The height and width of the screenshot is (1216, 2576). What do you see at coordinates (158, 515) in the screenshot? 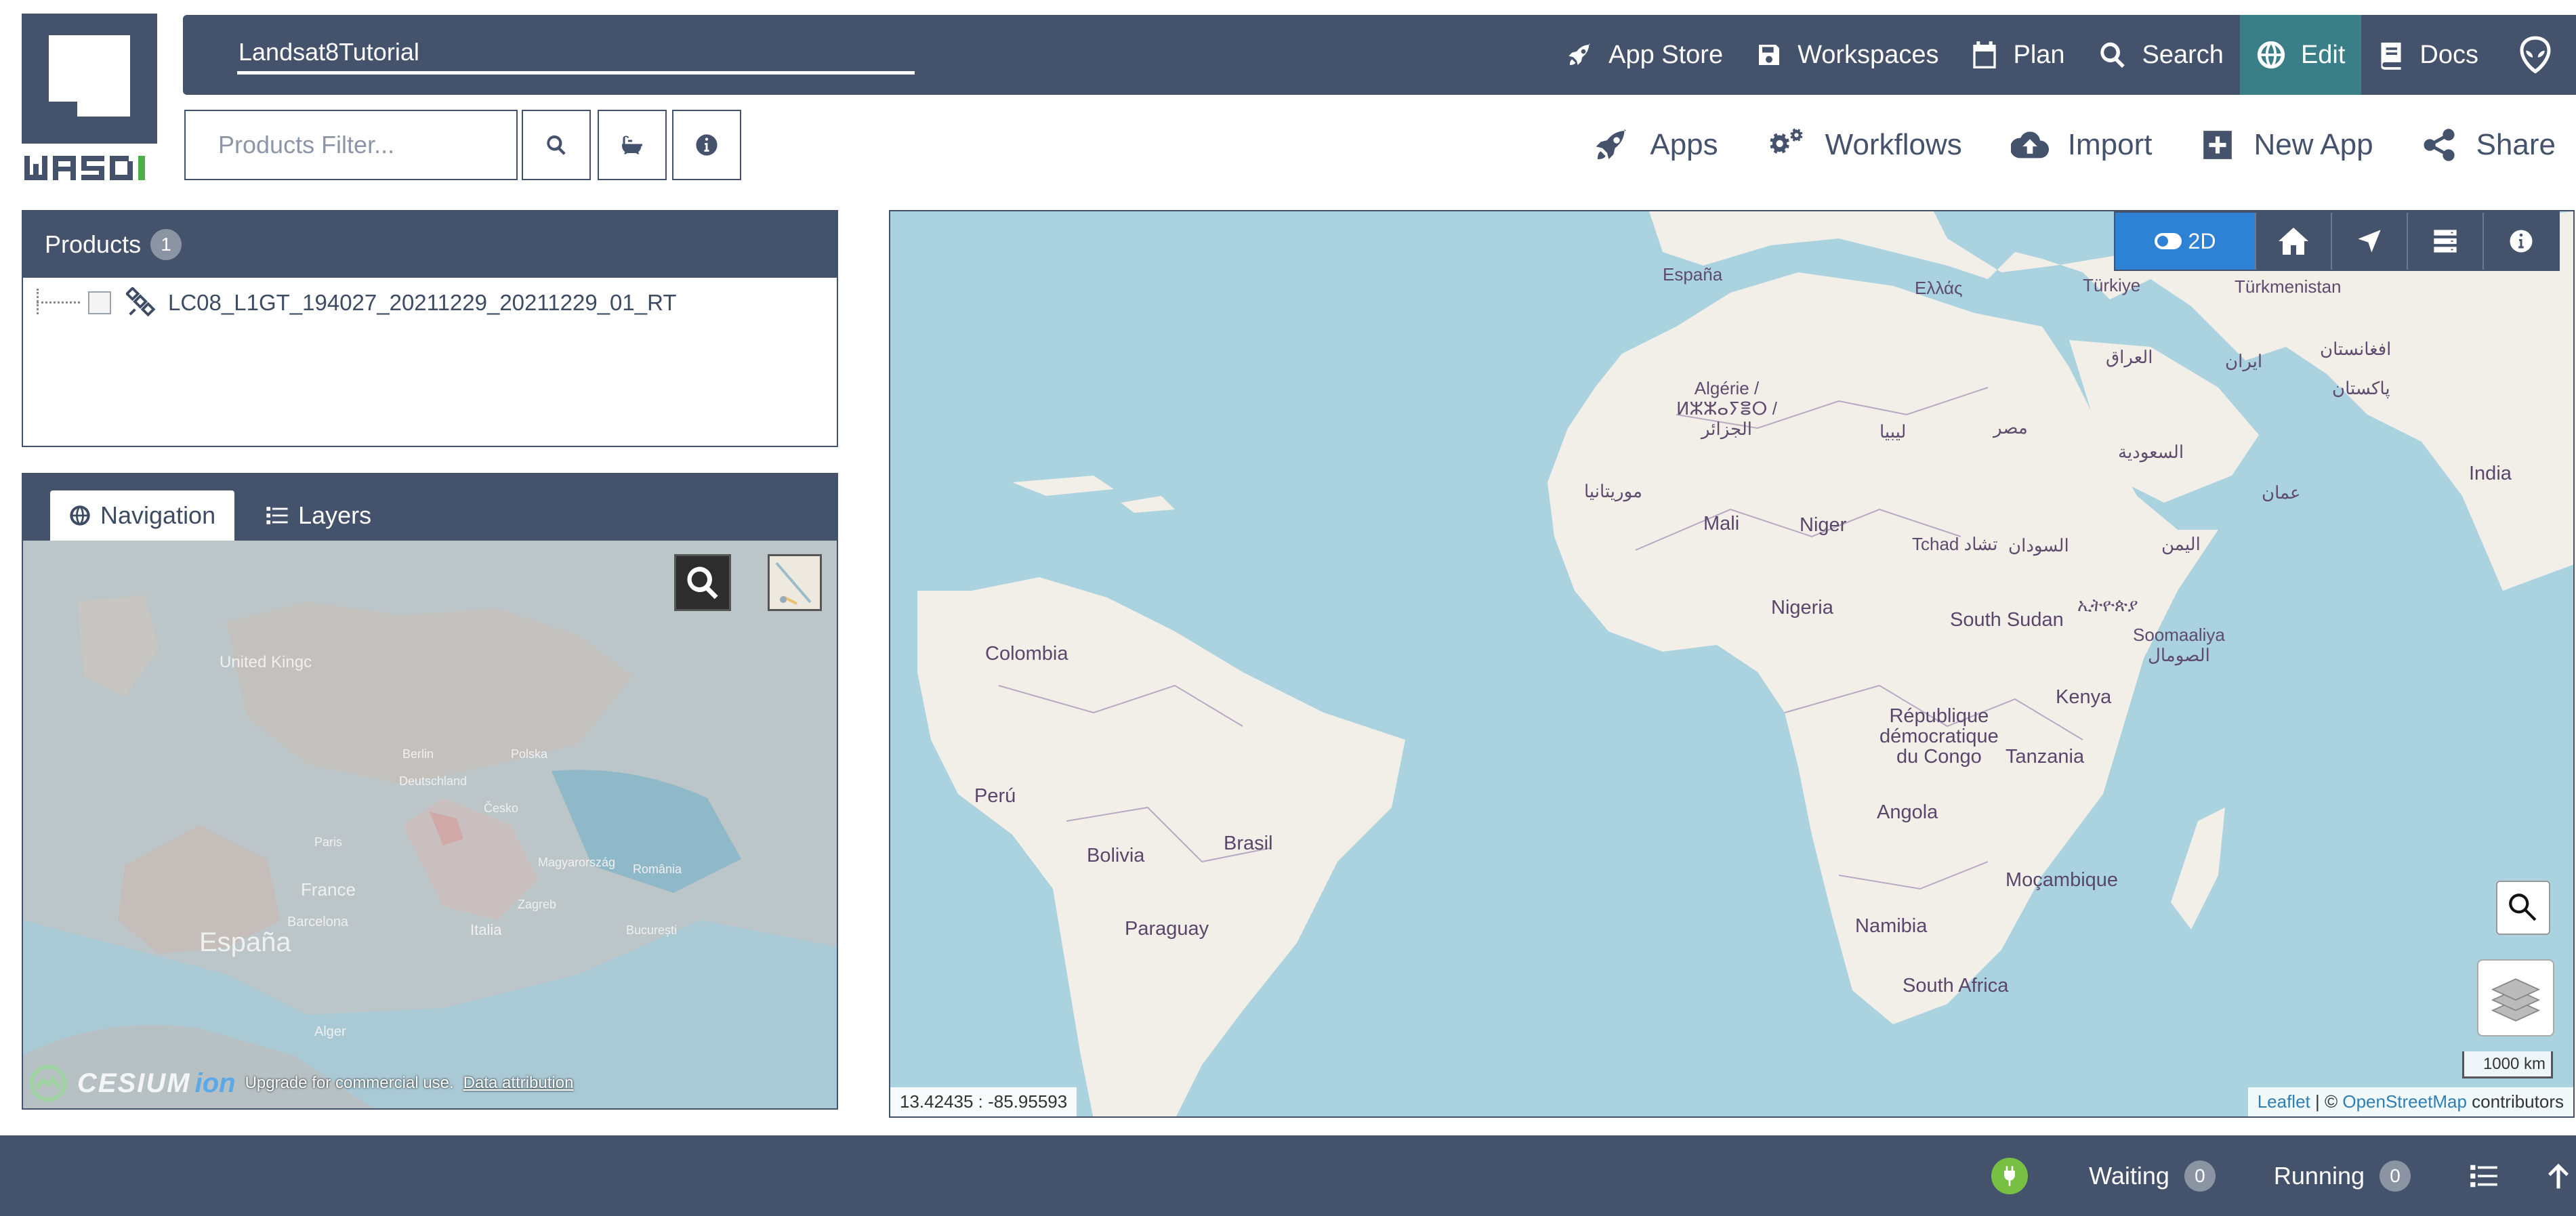
I see `tab-navigation-label: Navigation` at bounding box center [158, 515].